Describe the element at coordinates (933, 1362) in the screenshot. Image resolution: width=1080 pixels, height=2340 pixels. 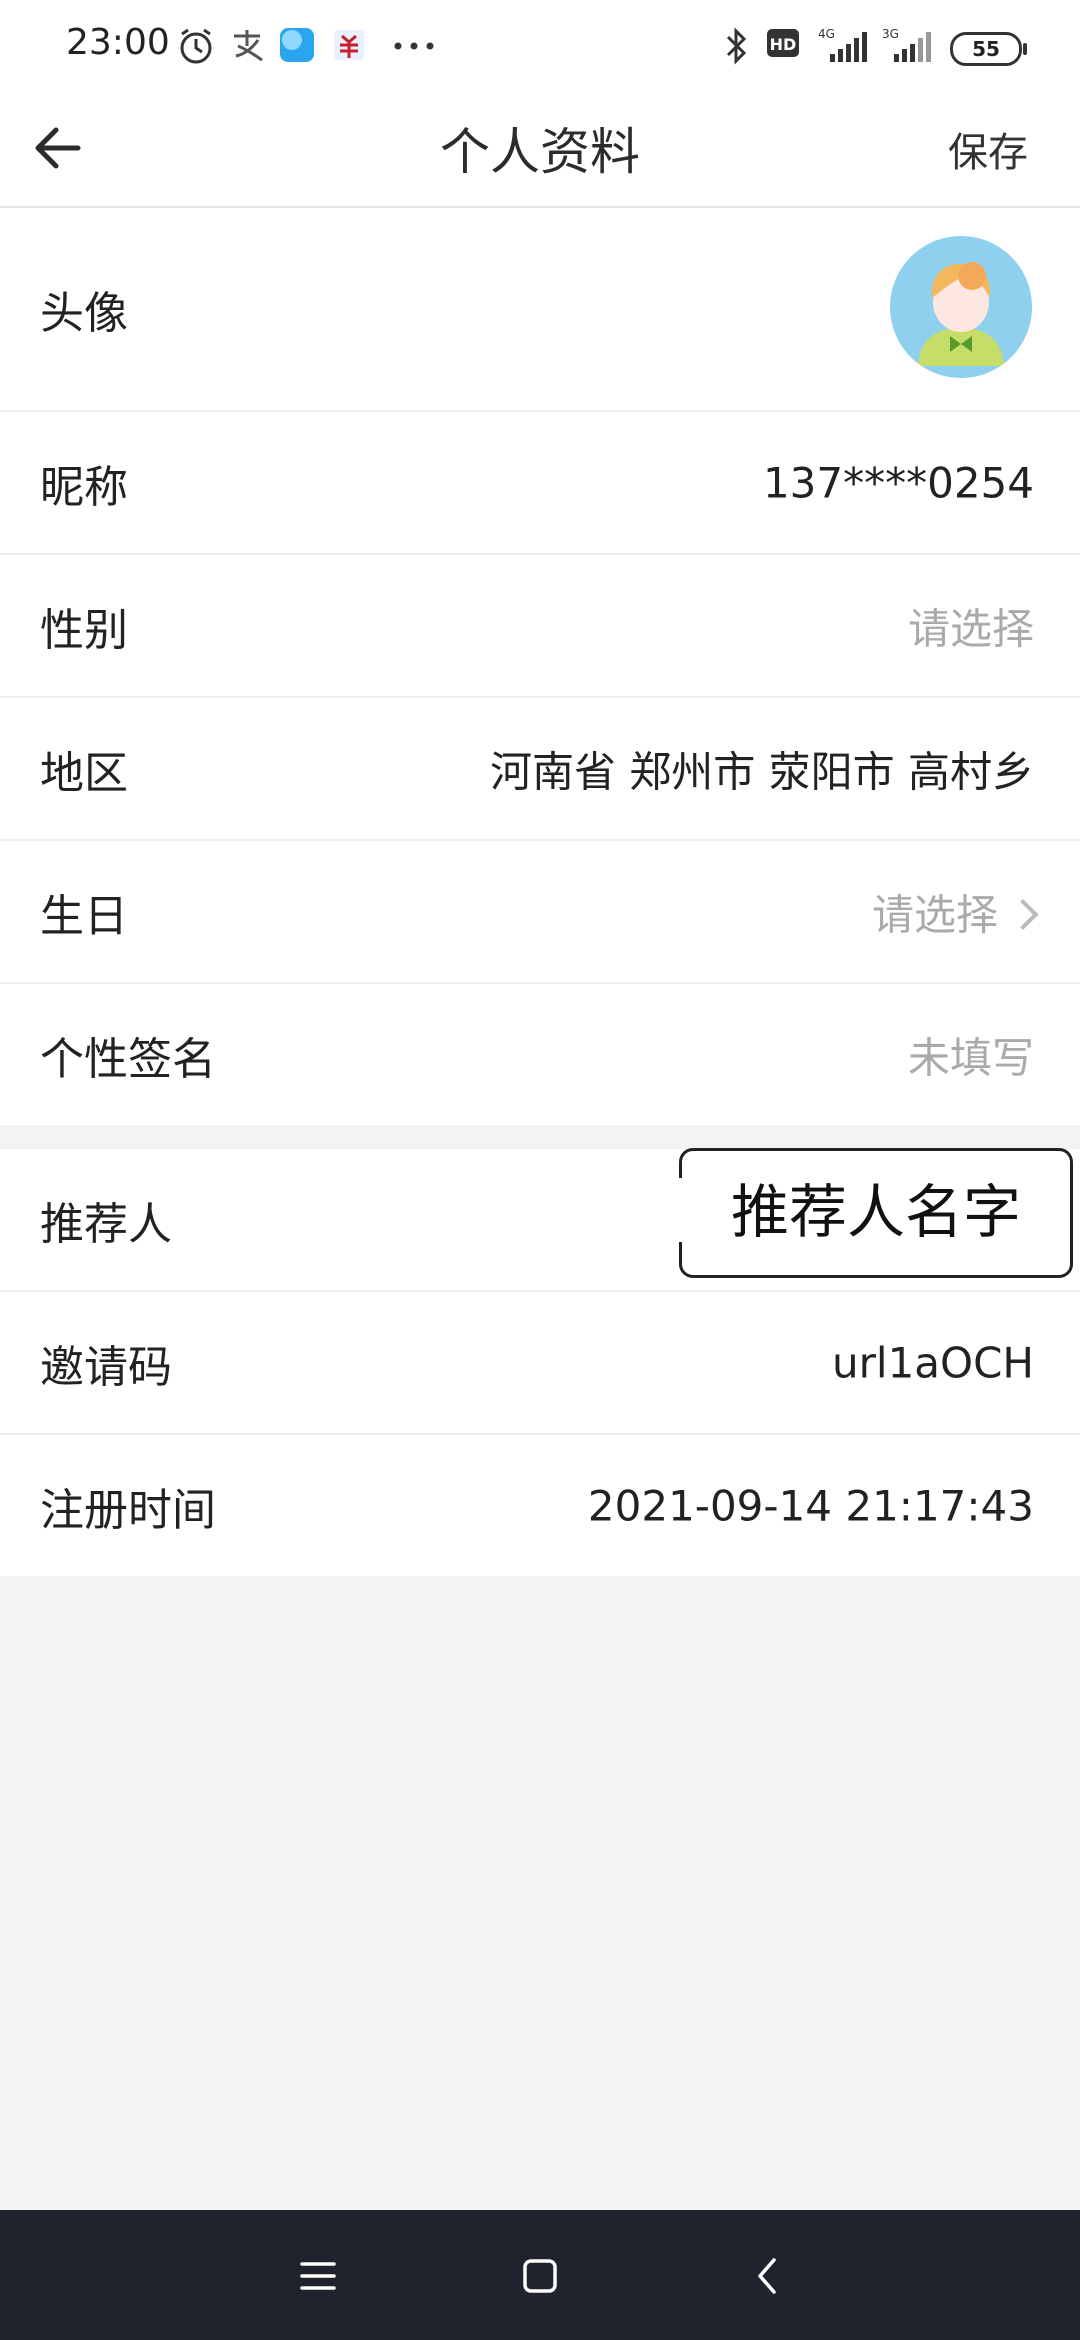
I see `invite-code-value: url1aOCH` at that location.